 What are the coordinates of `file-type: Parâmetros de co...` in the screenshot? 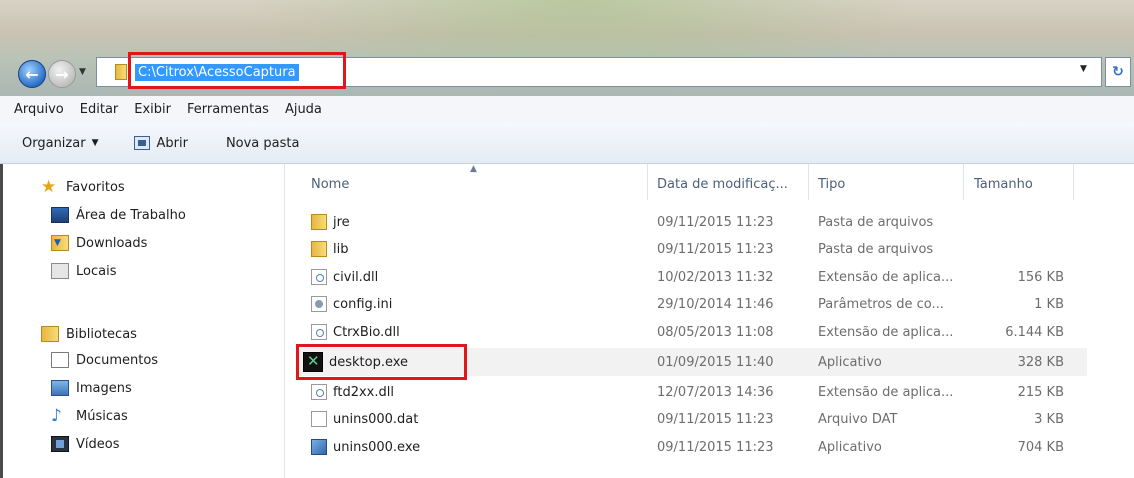 It's located at (881, 304).